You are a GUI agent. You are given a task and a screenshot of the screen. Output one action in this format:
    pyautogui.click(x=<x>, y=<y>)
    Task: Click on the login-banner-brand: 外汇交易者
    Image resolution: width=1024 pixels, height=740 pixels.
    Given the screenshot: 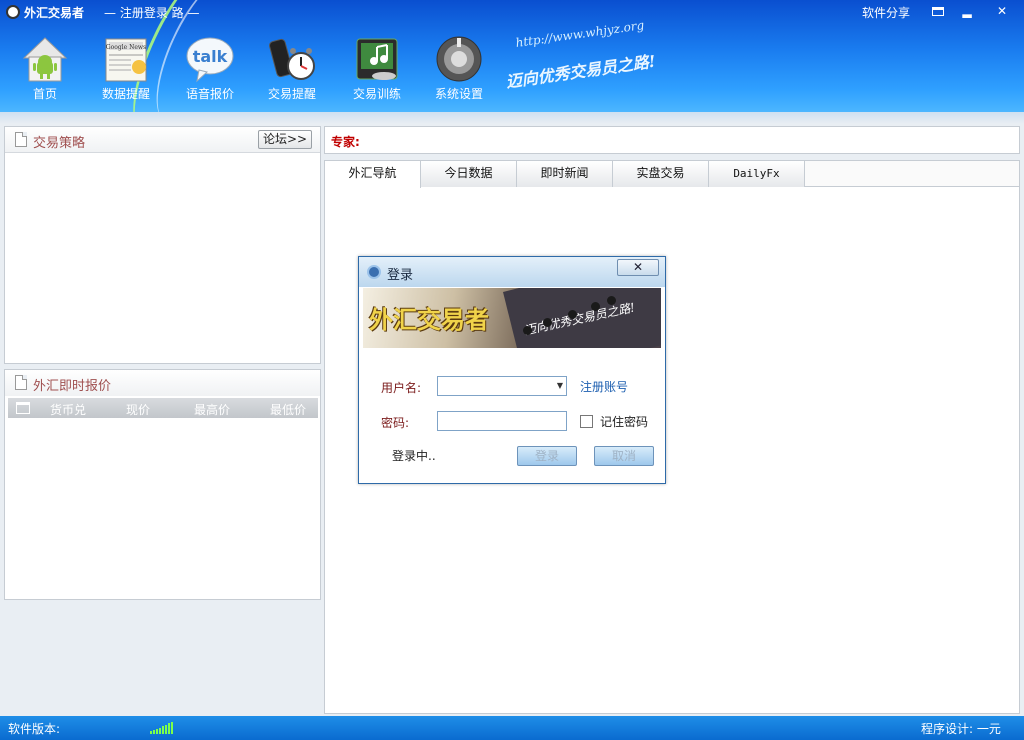 What is the action you would take?
    pyautogui.click(x=429, y=319)
    